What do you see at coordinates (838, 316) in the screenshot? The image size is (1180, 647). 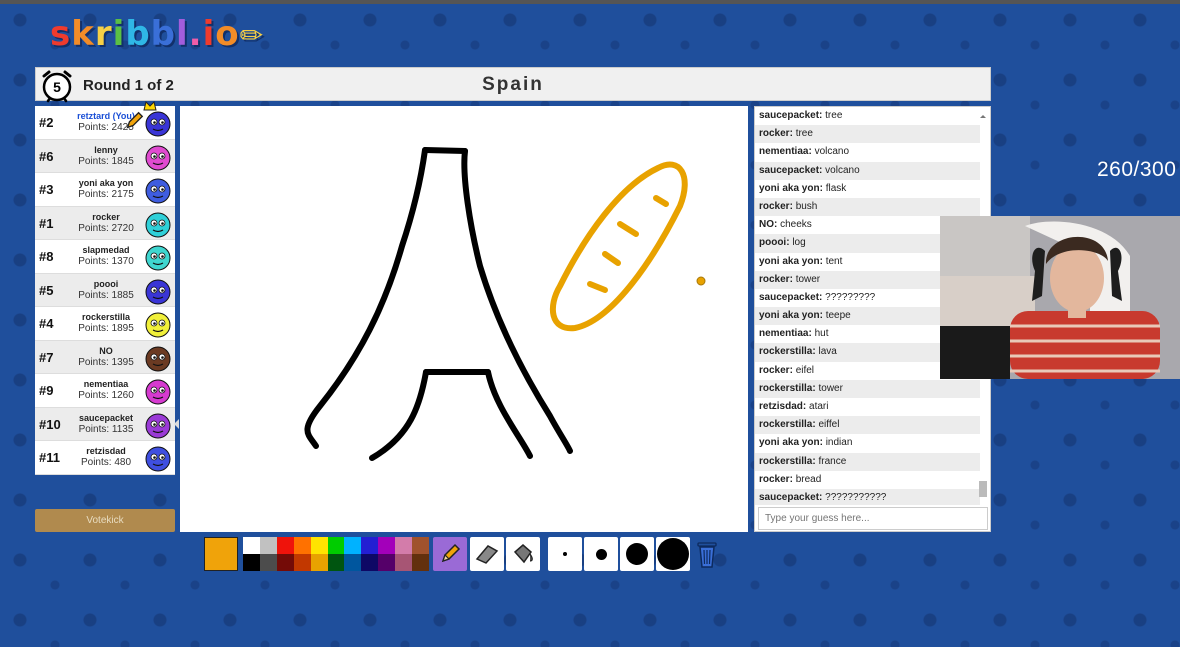 I see `chat-text: teepe` at bounding box center [838, 316].